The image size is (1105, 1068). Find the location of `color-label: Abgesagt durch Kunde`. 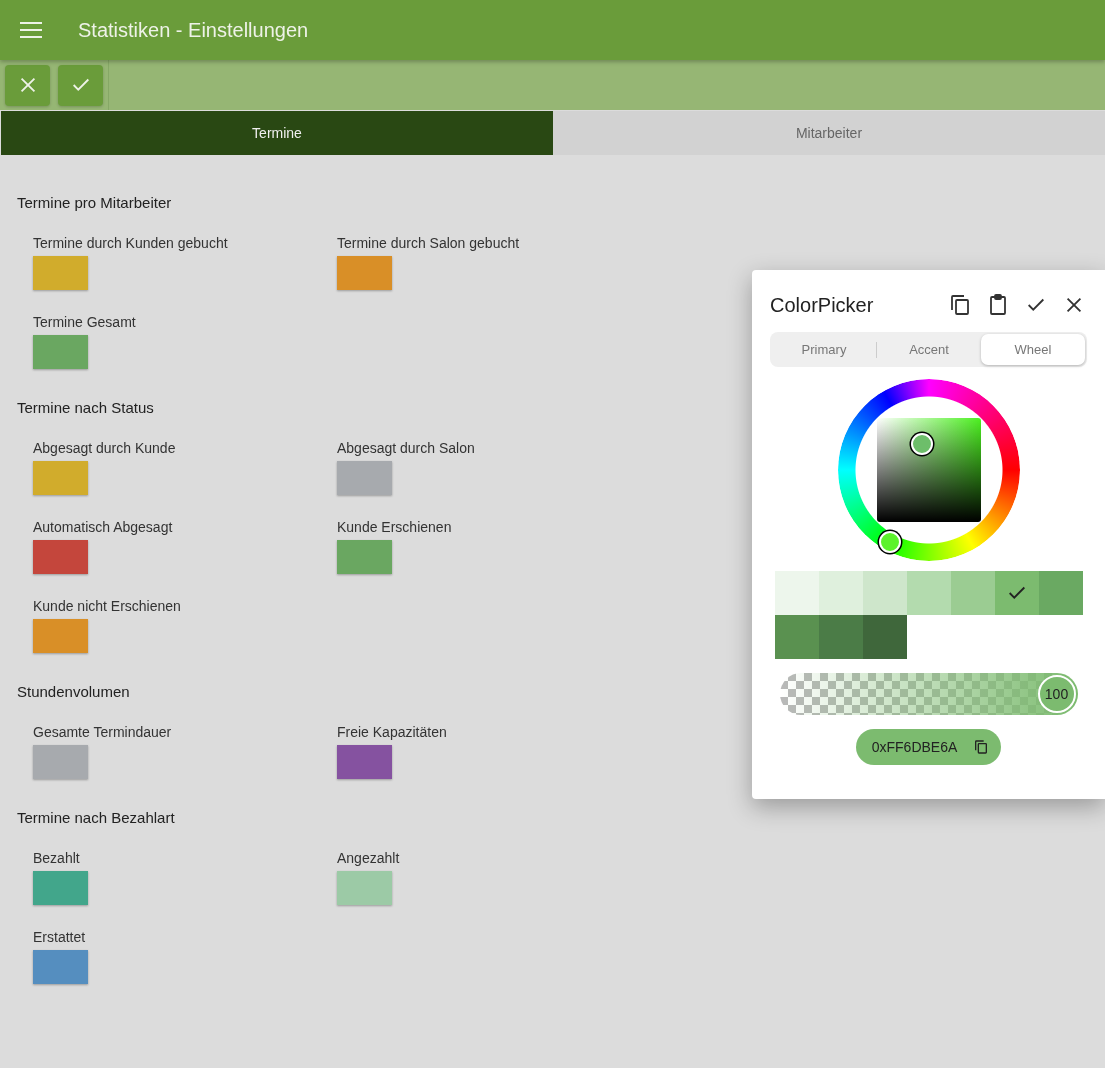

color-label: Abgesagt durch Kunde is located at coordinates (104, 448).